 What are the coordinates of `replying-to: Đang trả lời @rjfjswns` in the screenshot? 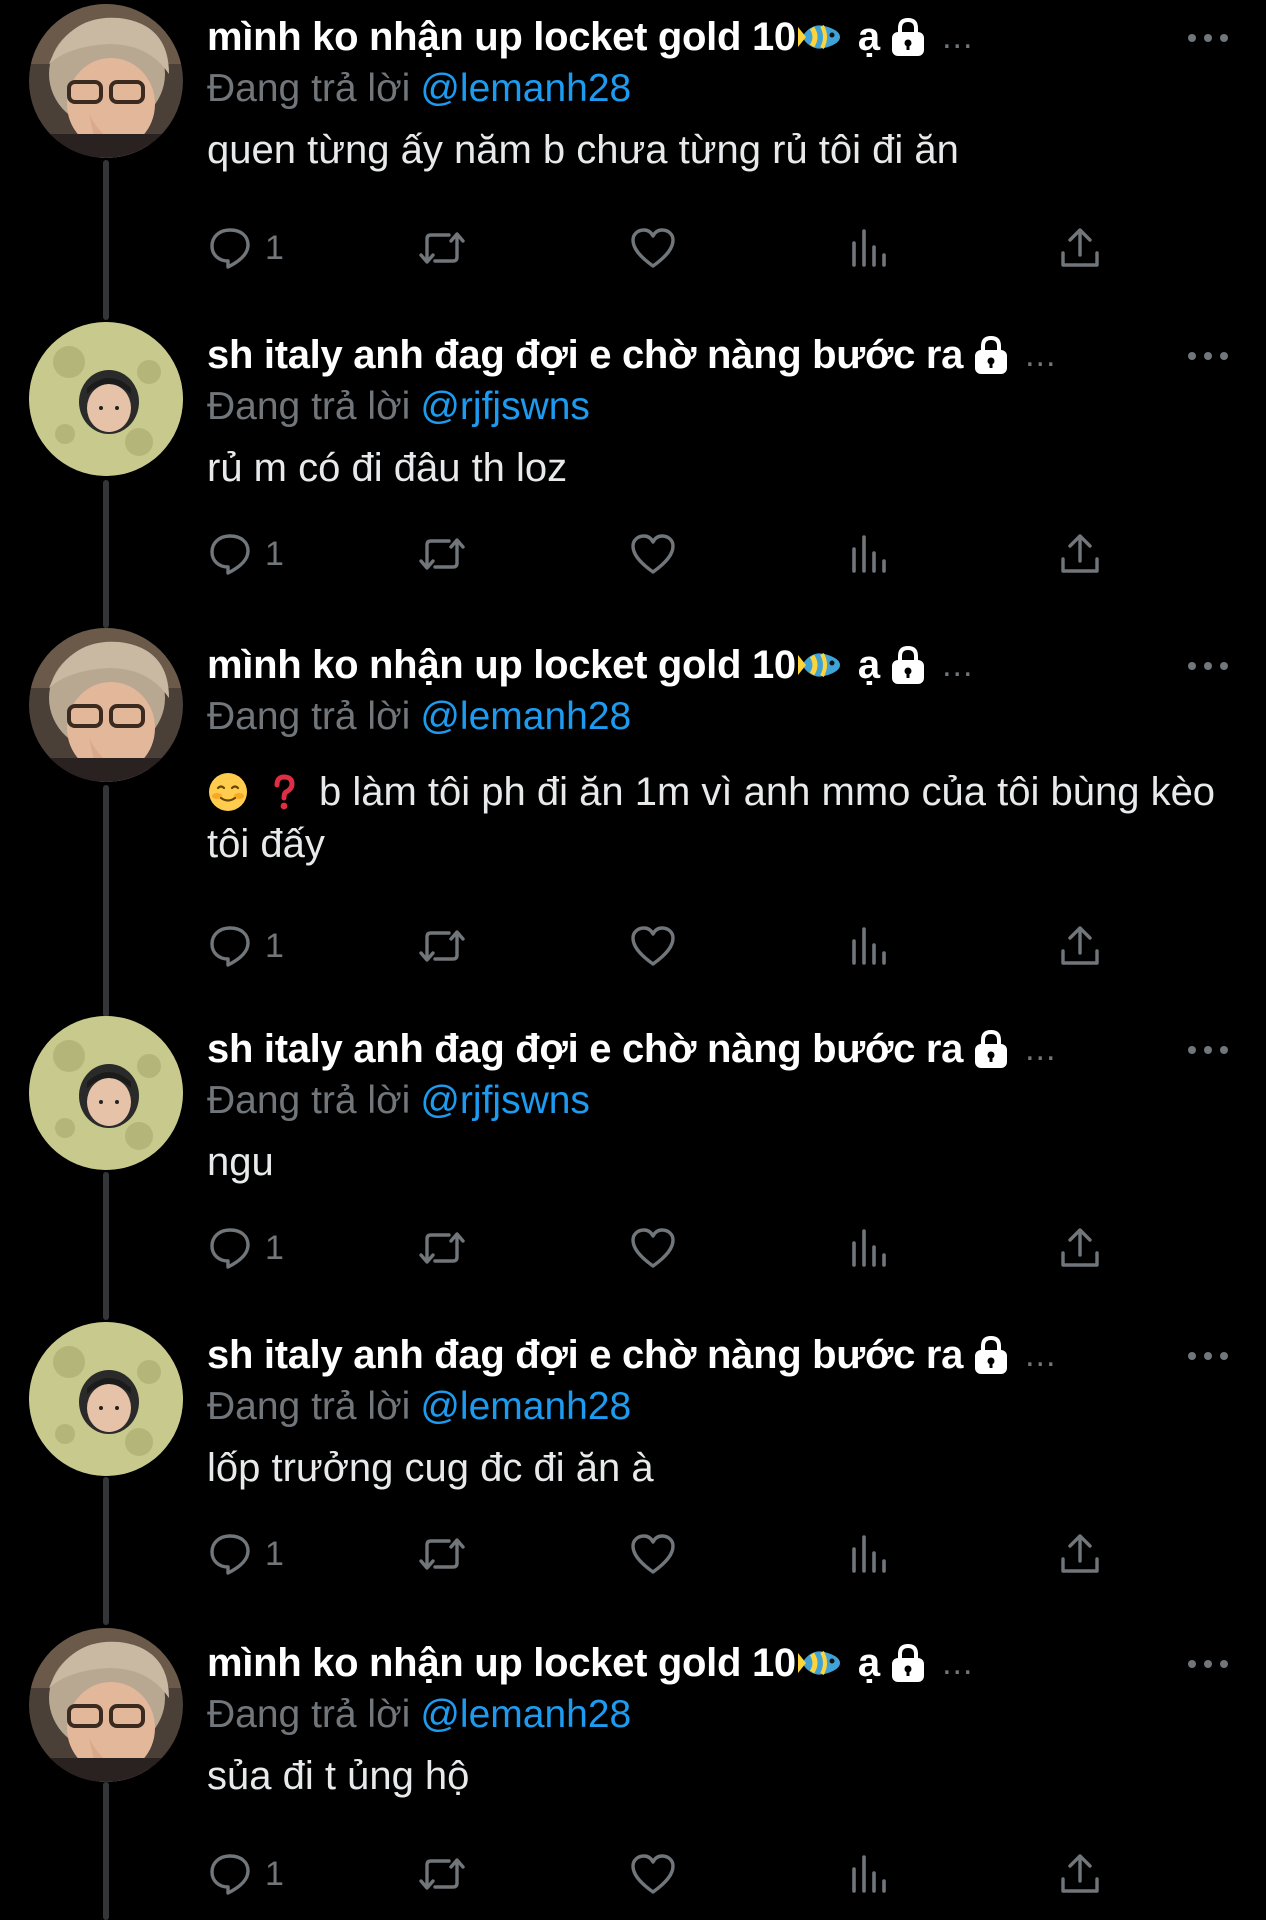 It's located at (721, 1101).